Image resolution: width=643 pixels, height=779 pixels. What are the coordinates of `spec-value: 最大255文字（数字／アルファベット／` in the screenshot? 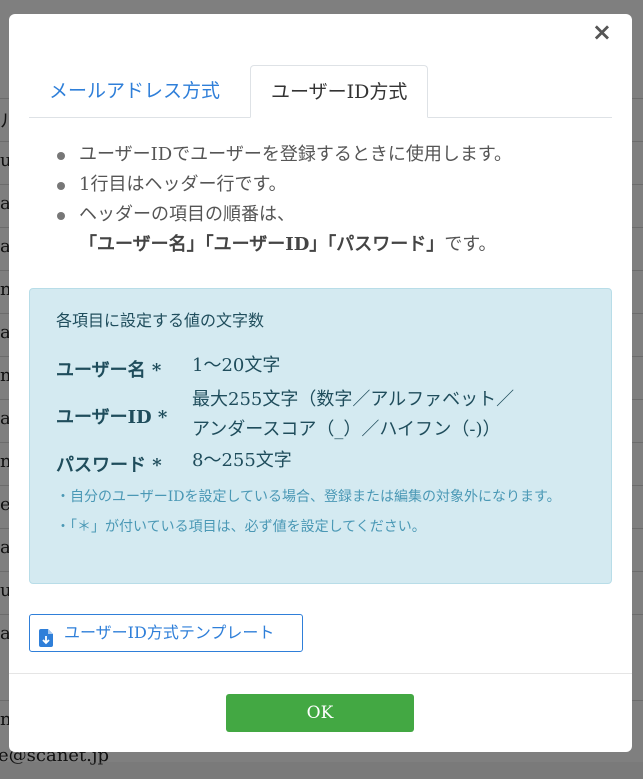 It's located at (353, 399).